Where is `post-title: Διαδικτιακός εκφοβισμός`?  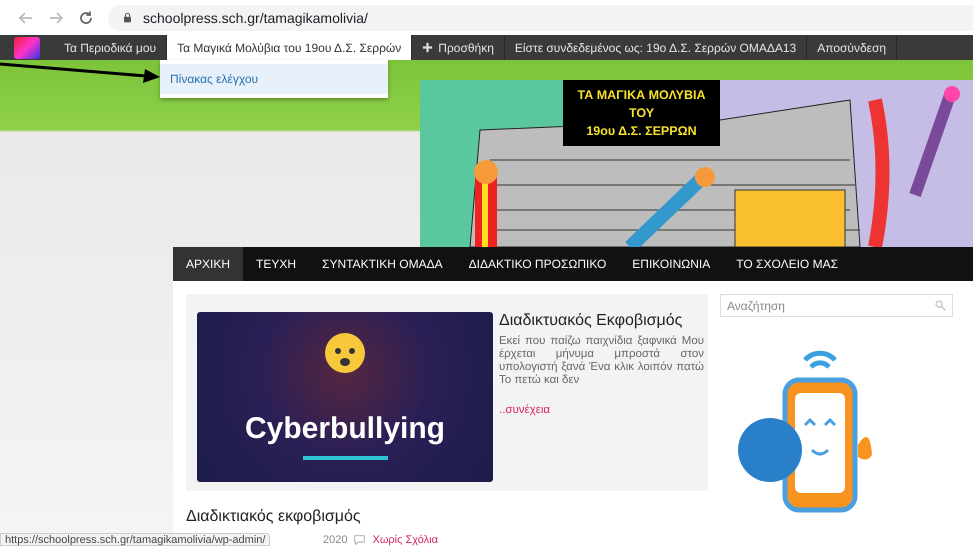 post-title: Διαδικτιακός εκφοβισμός is located at coordinates (447, 517).